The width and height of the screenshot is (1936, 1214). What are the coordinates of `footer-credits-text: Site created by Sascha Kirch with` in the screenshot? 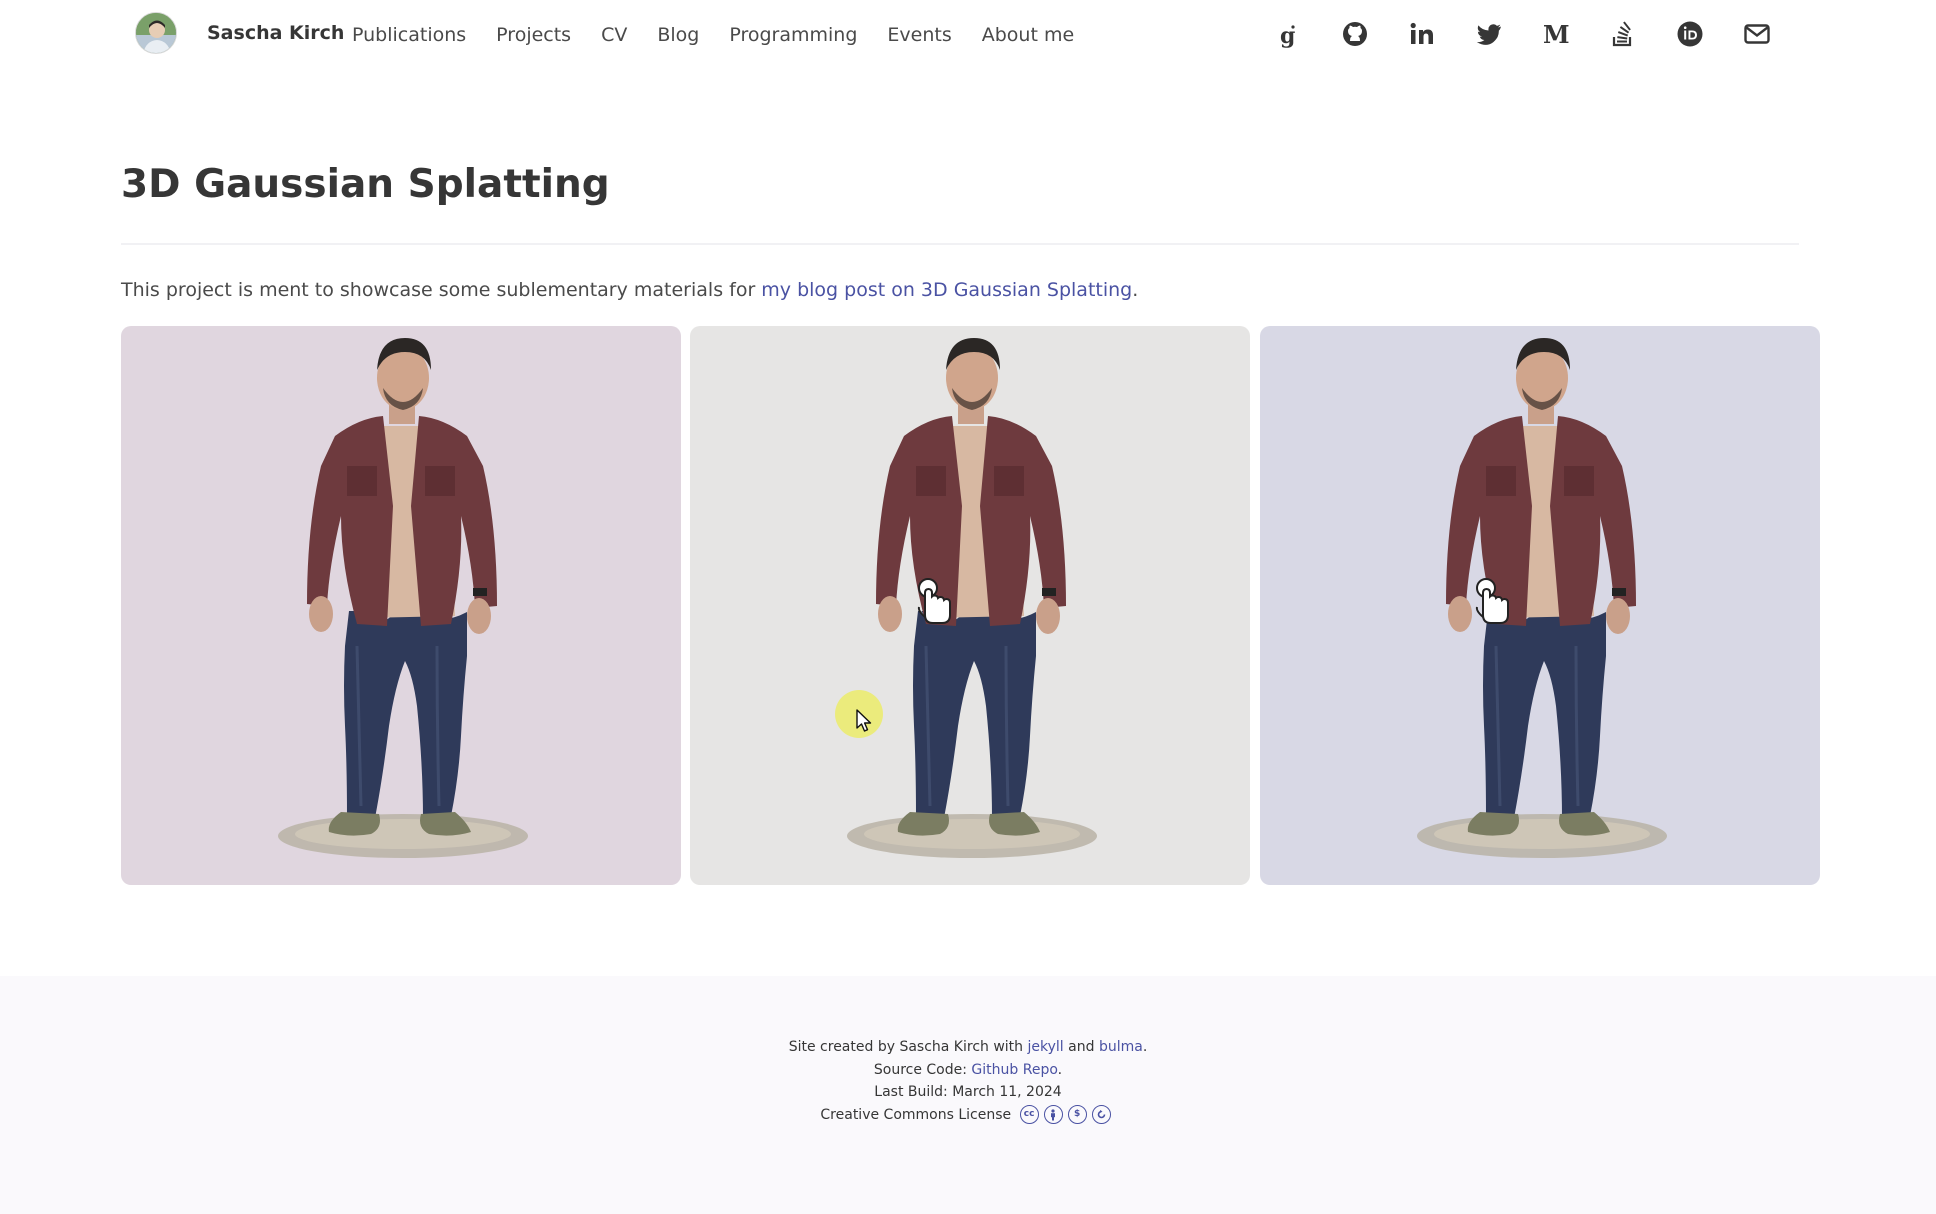 It's located at (908, 1047).